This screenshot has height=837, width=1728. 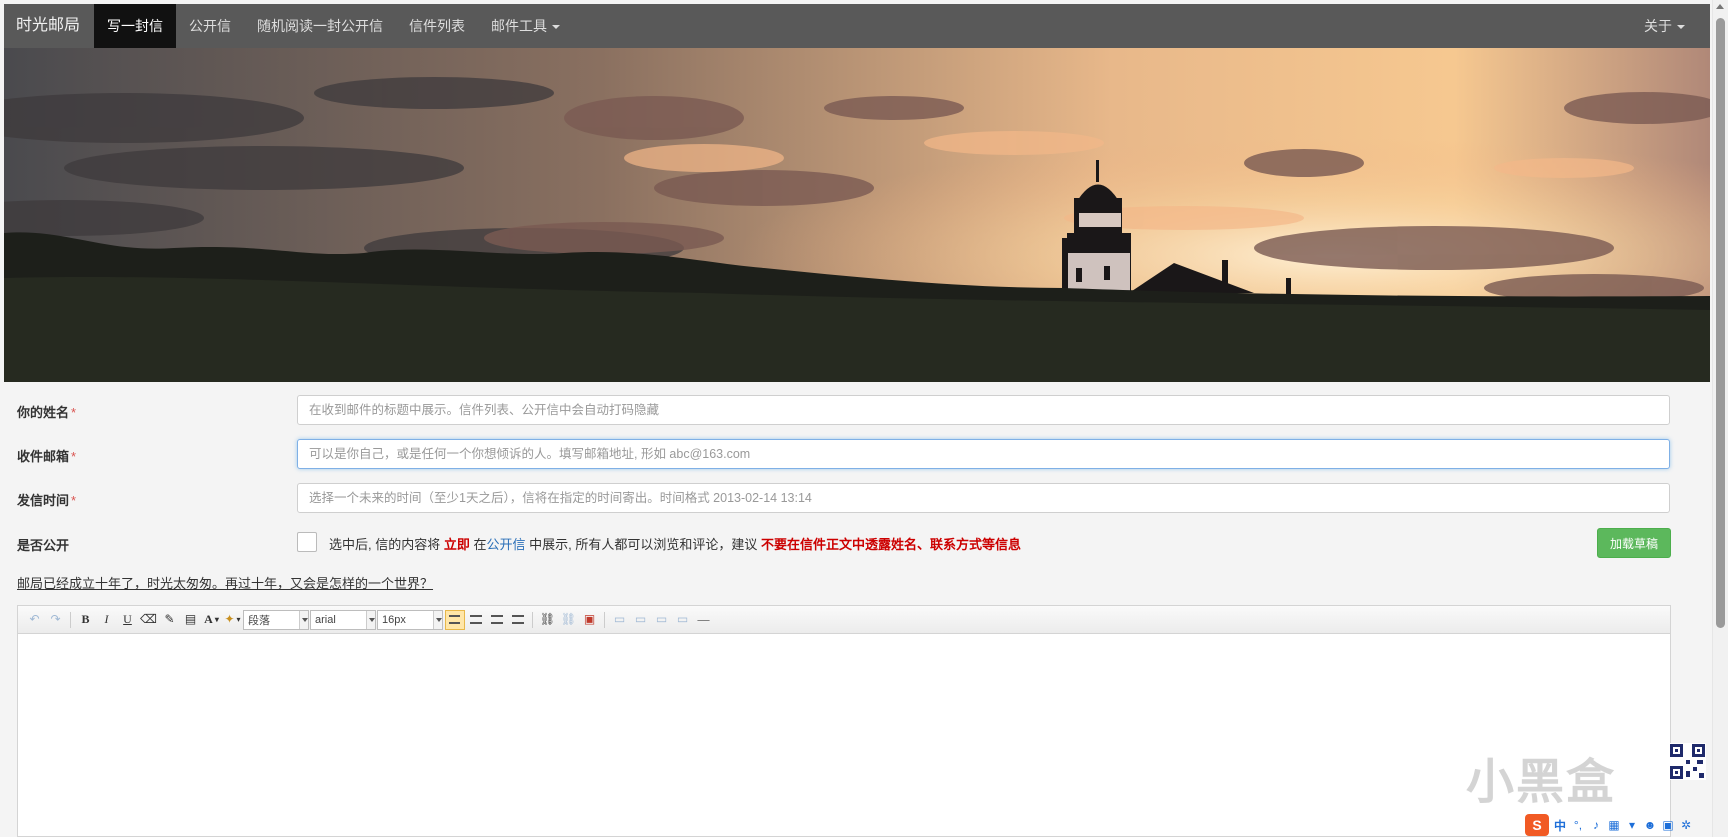 What do you see at coordinates (1687, 761) in the screenshot?
I see `qr-code-icon` at bounding box center [1687, 761].